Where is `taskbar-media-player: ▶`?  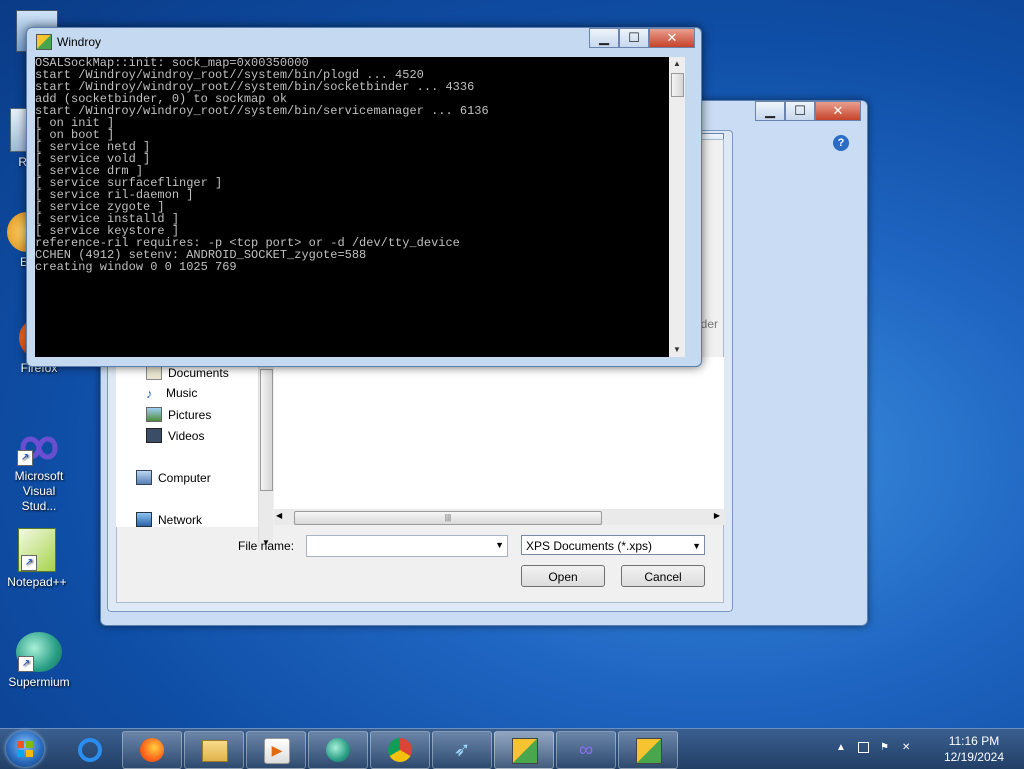 taskbar-media-player: ▶ is located at coordinates (276, 750).